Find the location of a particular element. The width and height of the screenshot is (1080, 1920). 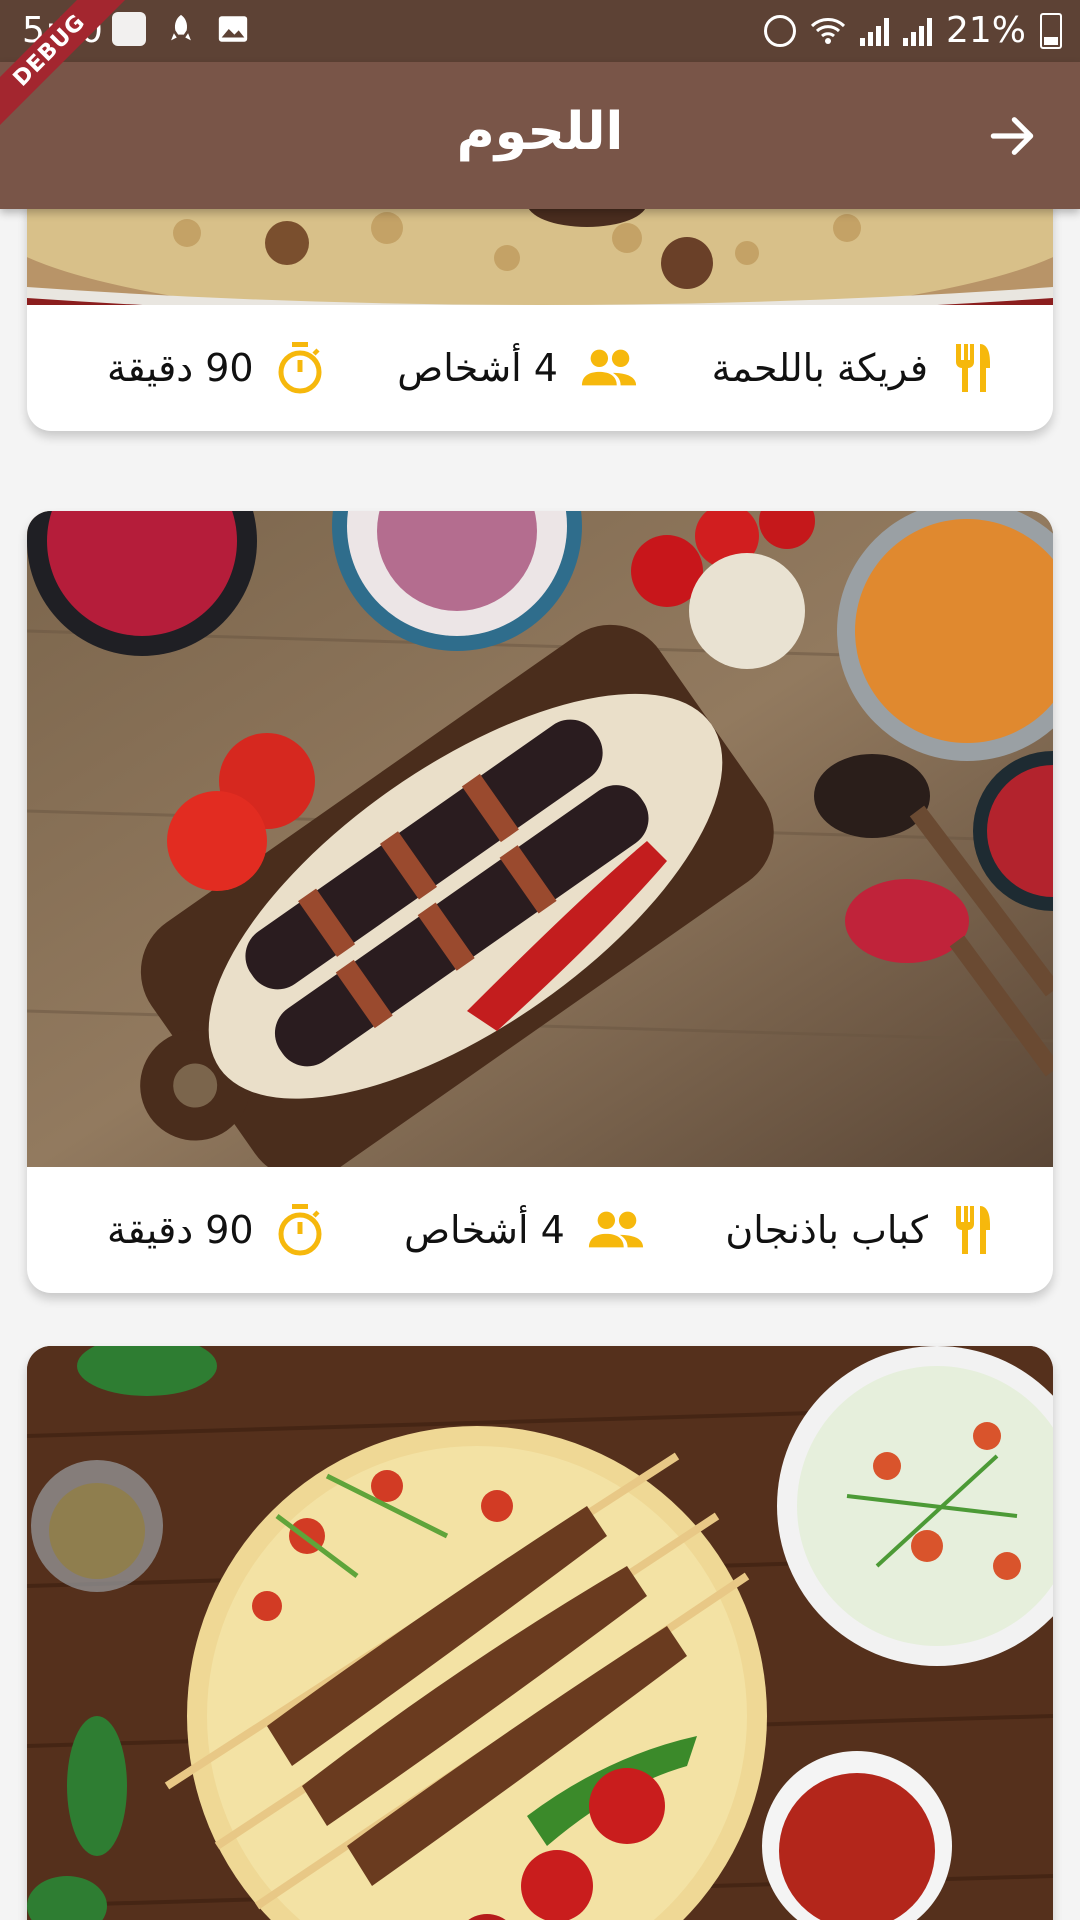

share-notification-icon is located at coordinates (129, 29).